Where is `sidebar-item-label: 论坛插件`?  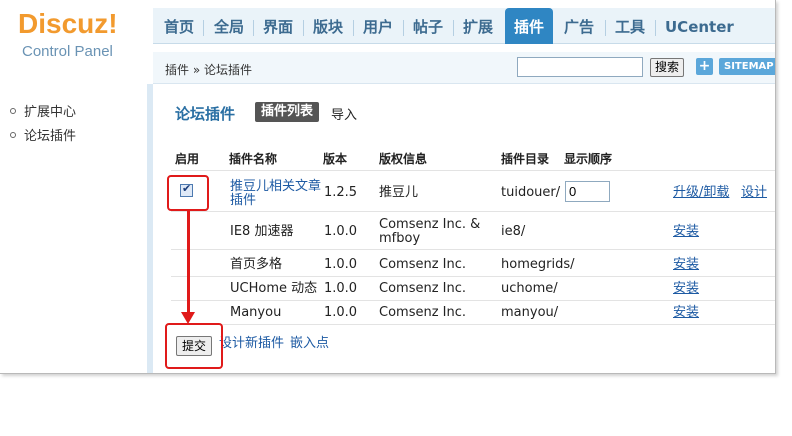 sidebar-item-label: 论坛插件 is located at coordinates (50, 136).